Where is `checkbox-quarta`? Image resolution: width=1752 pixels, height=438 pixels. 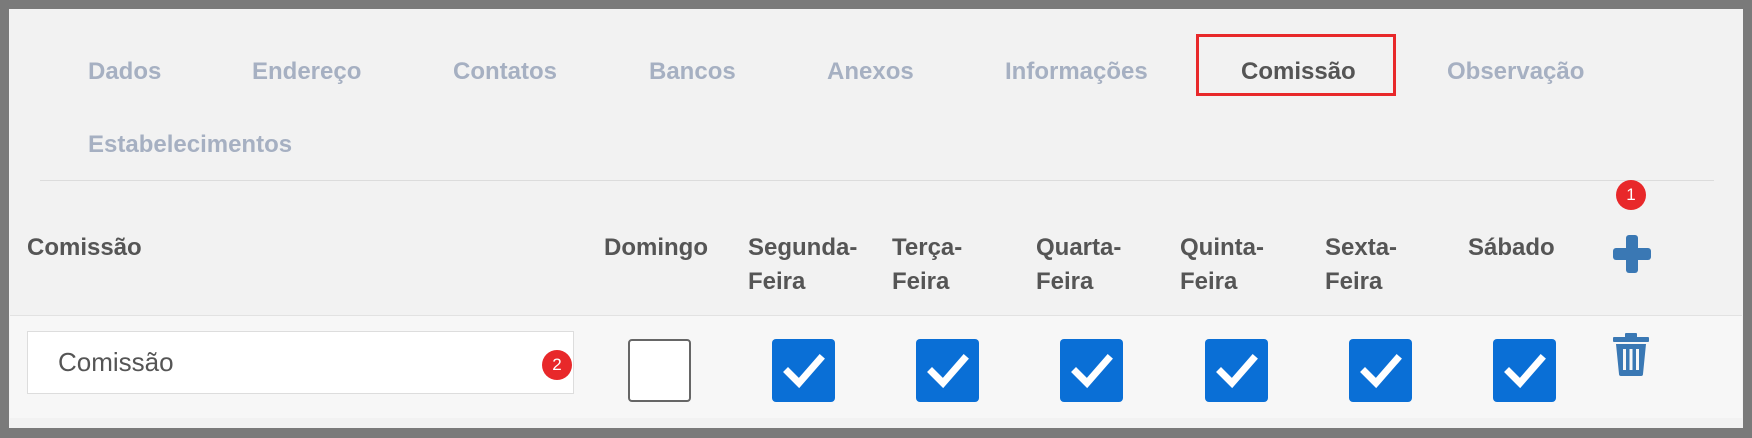 checkbox-quarta is located at coordinates (1091, 370).